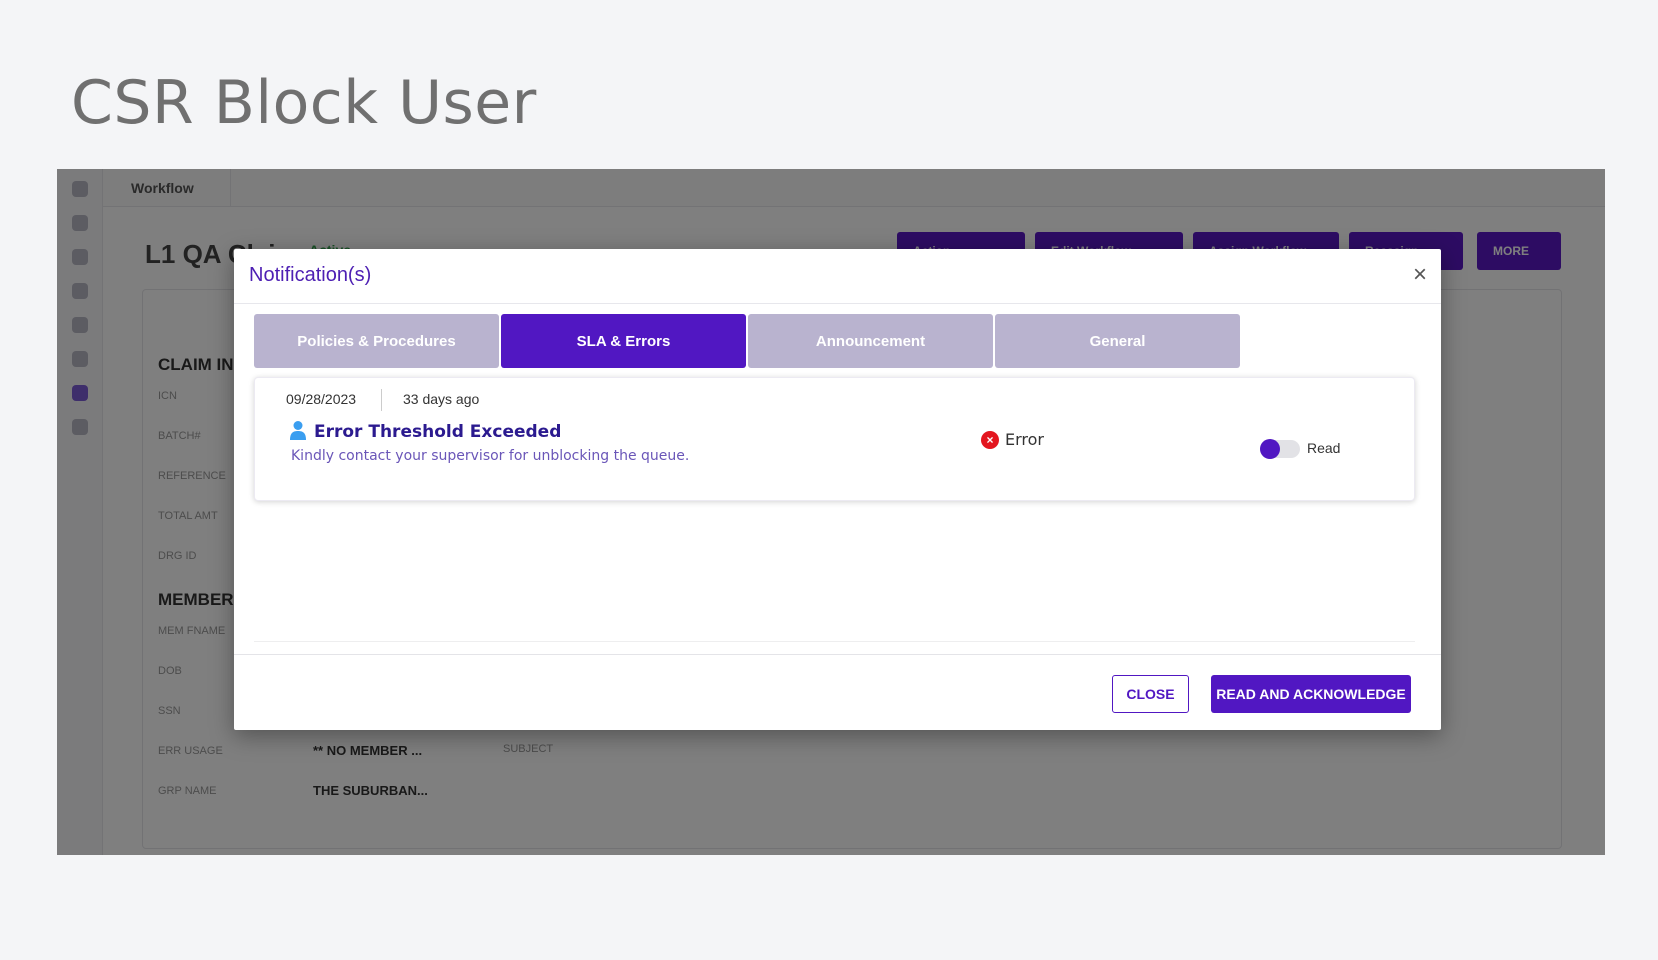 The height and width of the screenshot is (960, 1658). Describe the element at coordinates (381, 400) in the screenshot. I see `divider` at that location.